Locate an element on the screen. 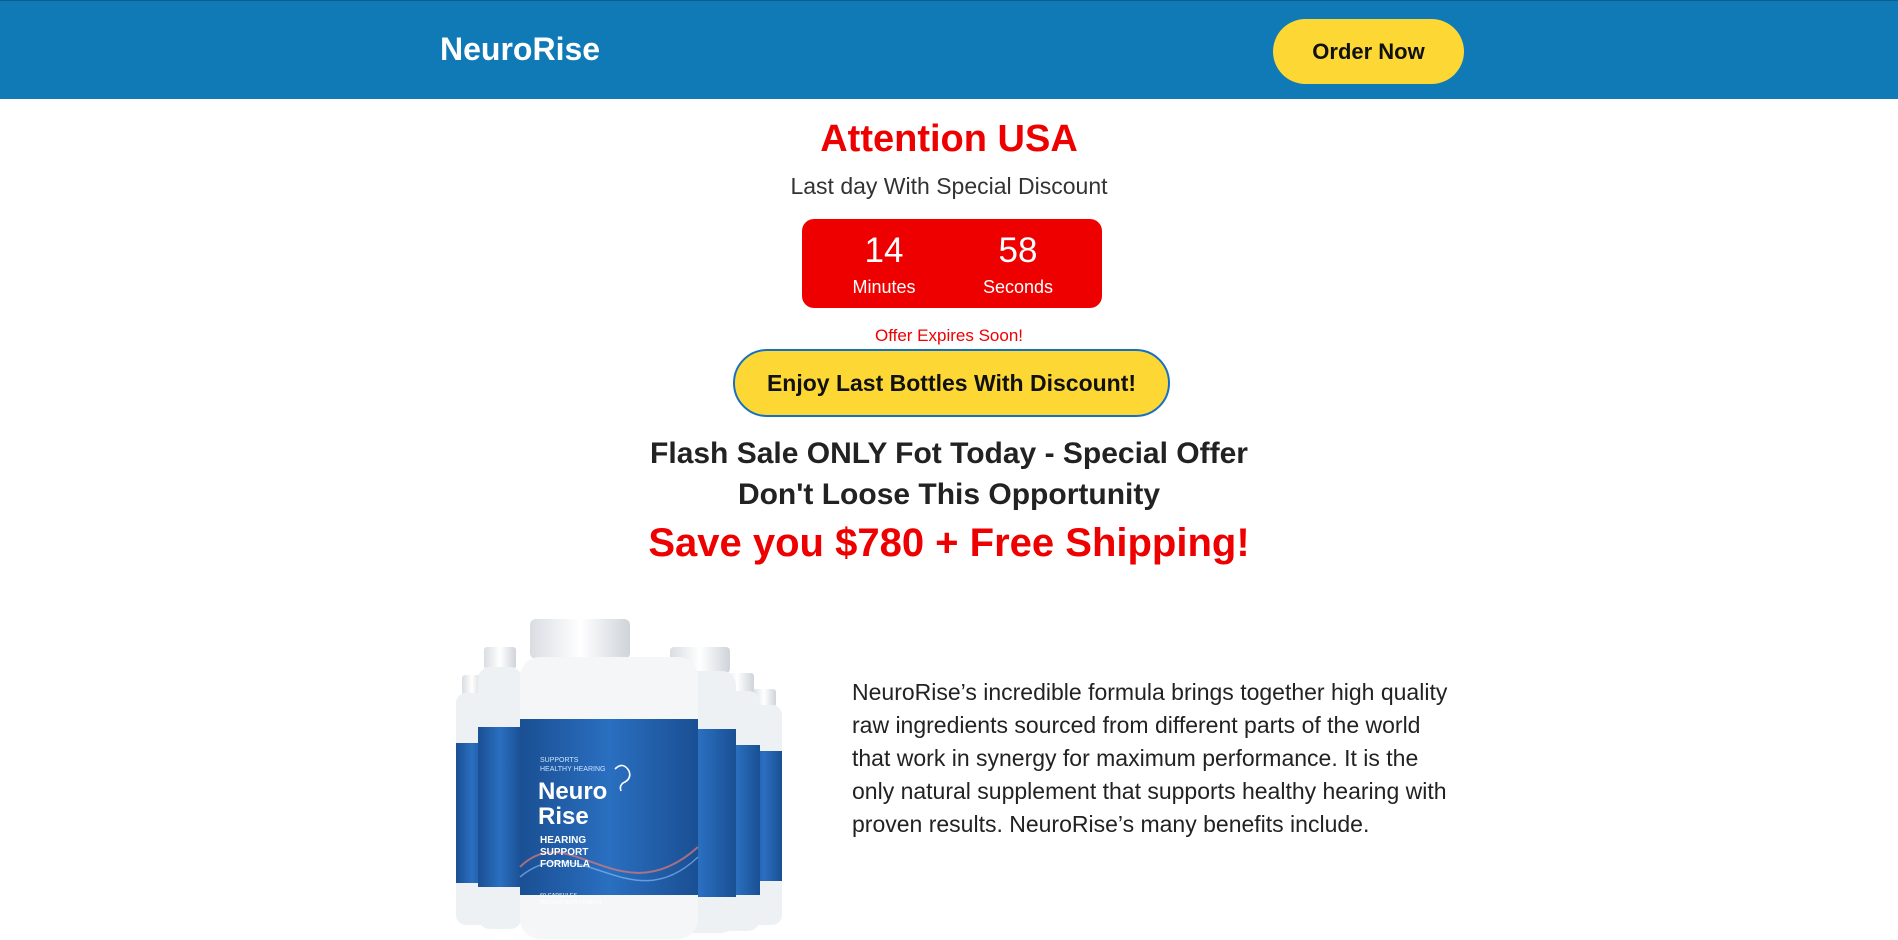  attention-heading: Attention USA is located at coordinates (949, 139).